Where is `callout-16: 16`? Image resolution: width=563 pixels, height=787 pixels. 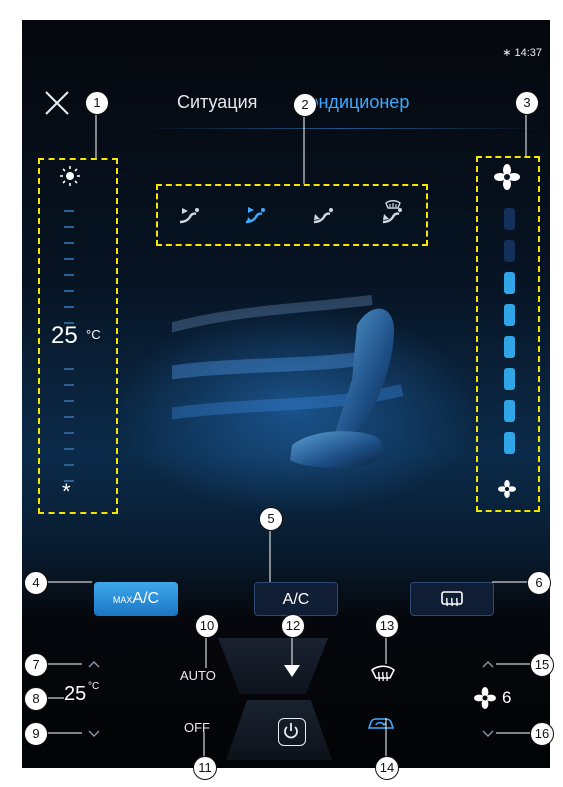
callout-16: 16 is located at coordinates (542, 734).